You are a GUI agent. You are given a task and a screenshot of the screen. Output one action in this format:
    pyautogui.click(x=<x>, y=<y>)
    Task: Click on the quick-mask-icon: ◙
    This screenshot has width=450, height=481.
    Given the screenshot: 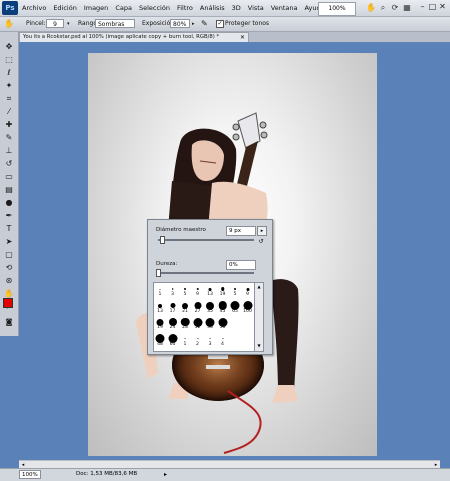 What is the action you would take?
    pyautogui.click(x=9, y=322)
    